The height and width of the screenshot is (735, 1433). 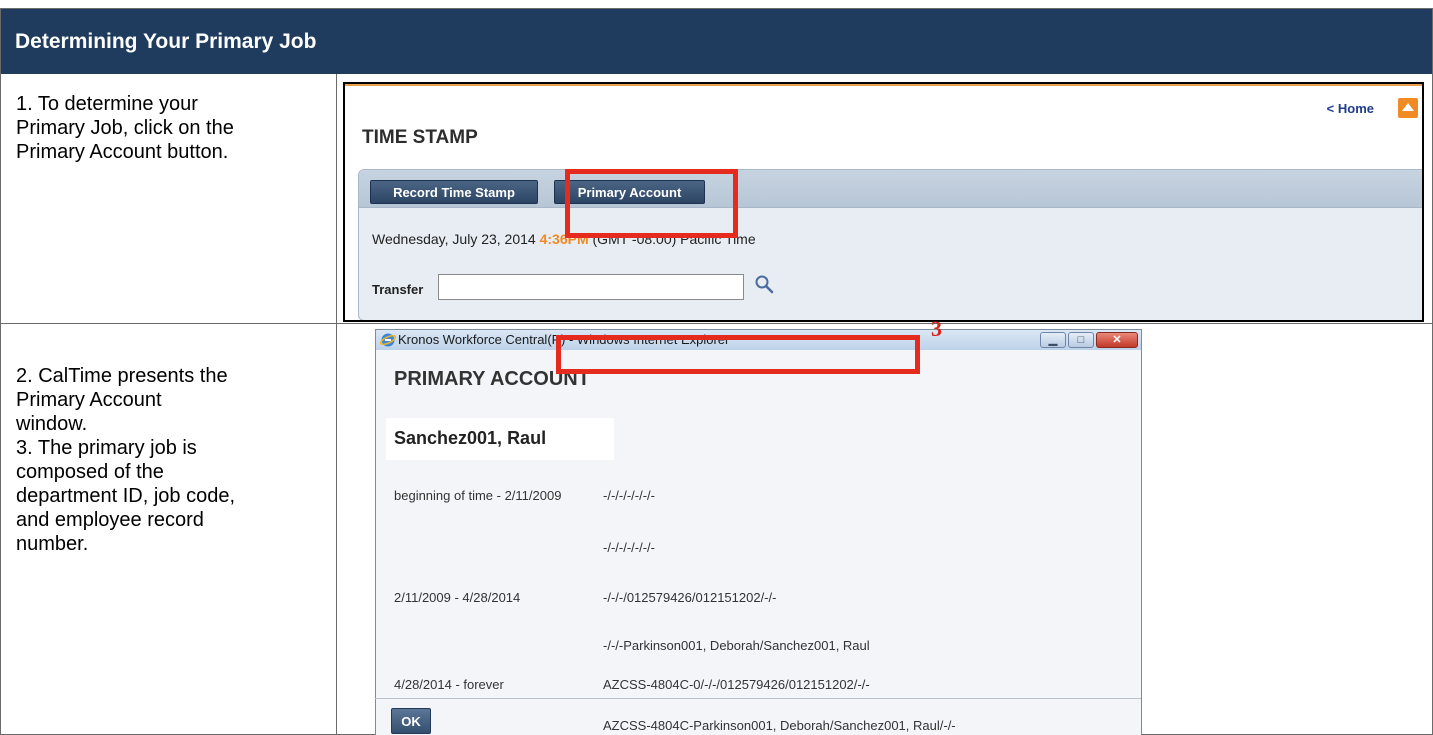 I want to click on minimize-button: ▁, so click(x=1053, y=340).